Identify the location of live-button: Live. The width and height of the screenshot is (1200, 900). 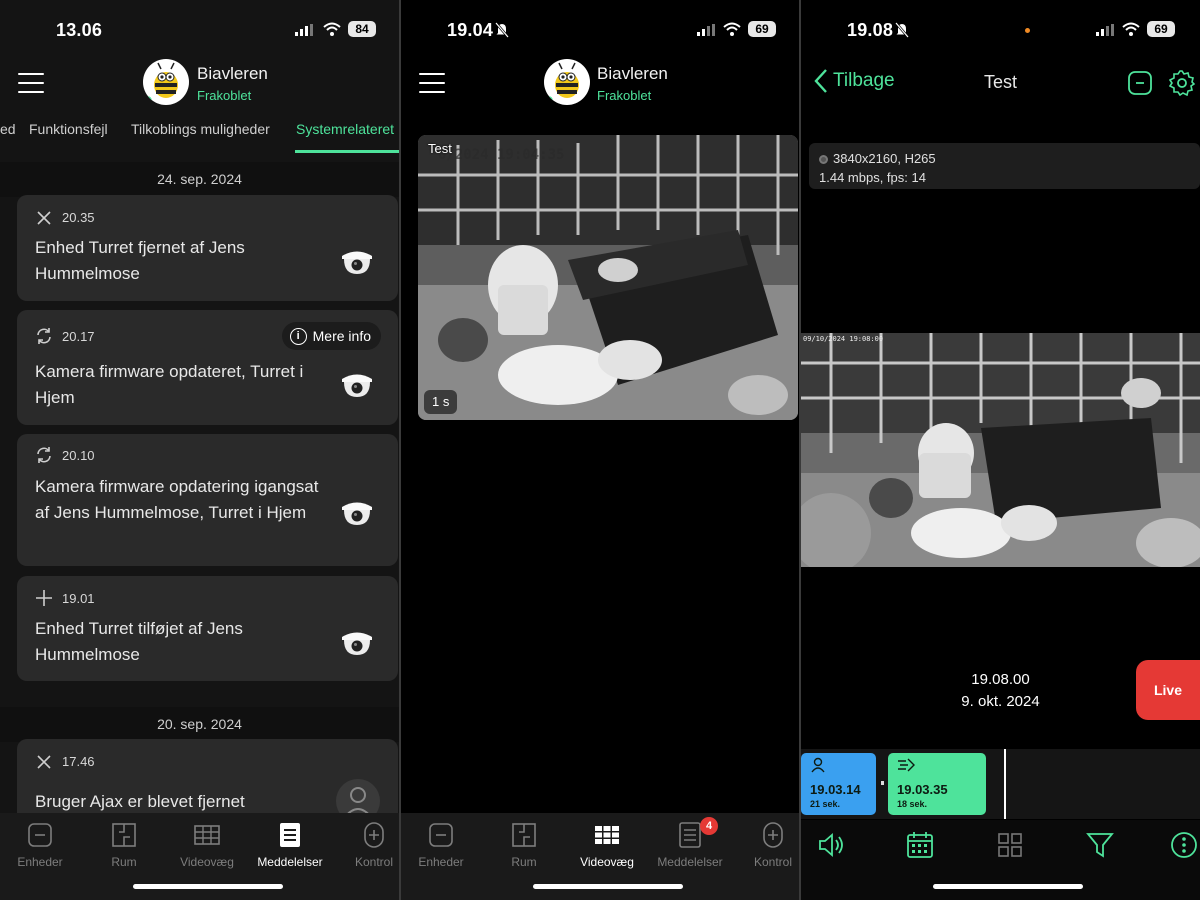
(1168, 690).